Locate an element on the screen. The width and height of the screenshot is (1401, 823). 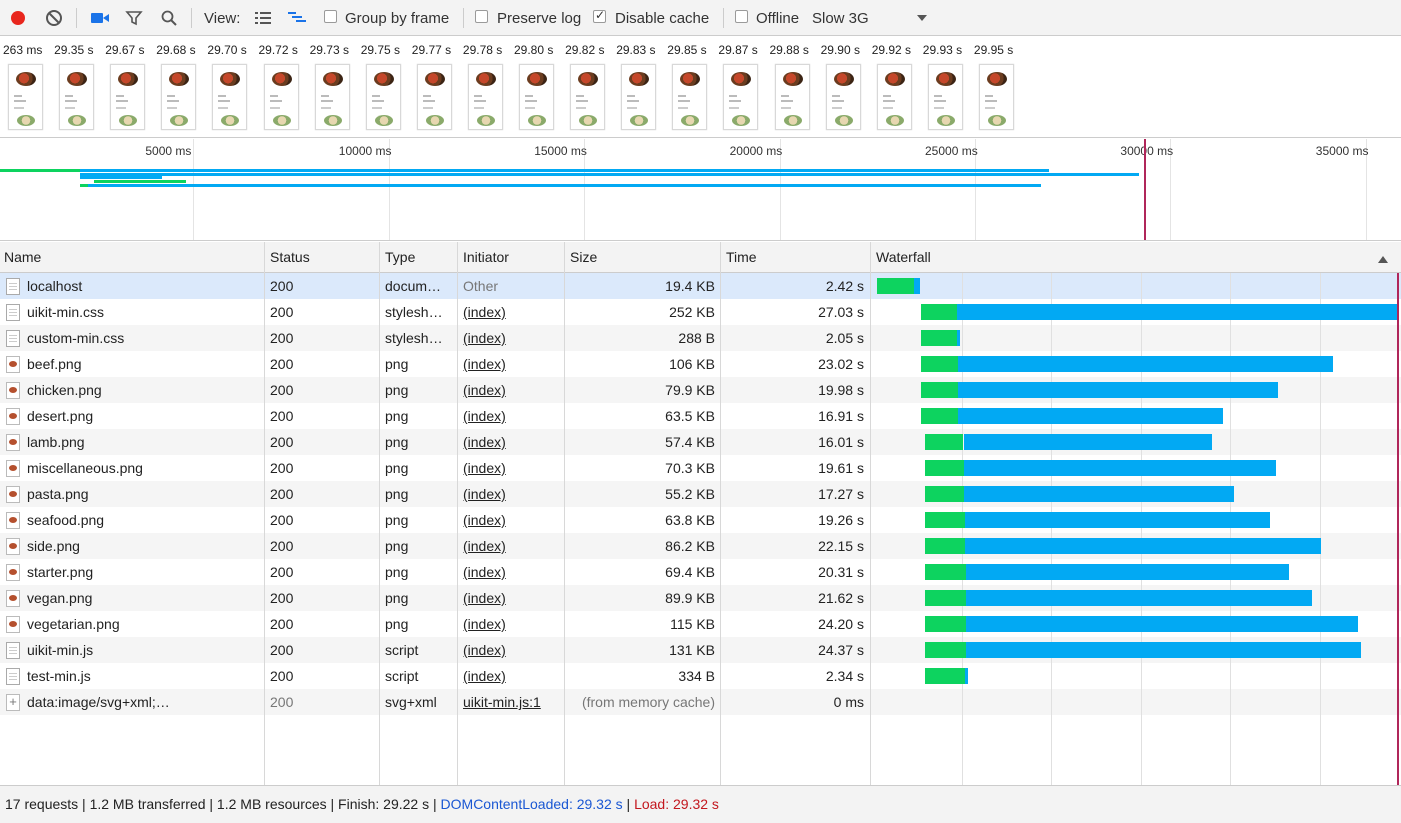
group-by-frame-checkbox is located at coordinates (330, 16).